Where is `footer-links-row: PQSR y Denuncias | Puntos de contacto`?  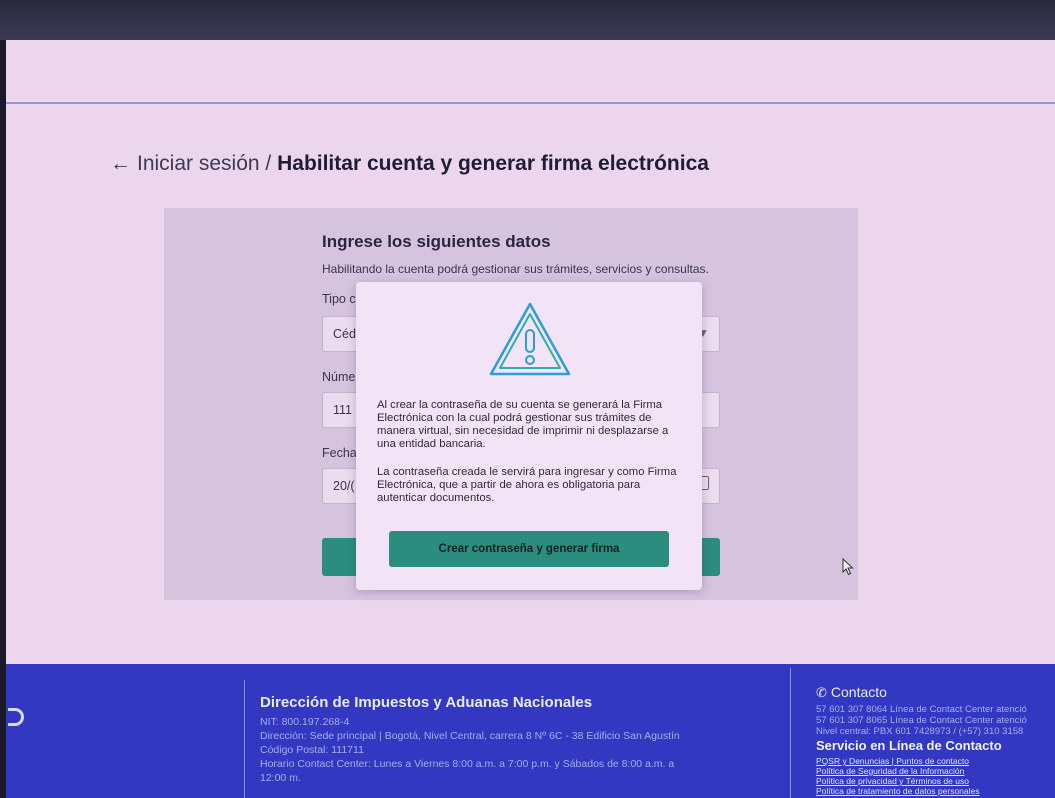
footer-links-row: PQSR y Denuncias | Puntos de contacto is located at coordinates (892, 761).